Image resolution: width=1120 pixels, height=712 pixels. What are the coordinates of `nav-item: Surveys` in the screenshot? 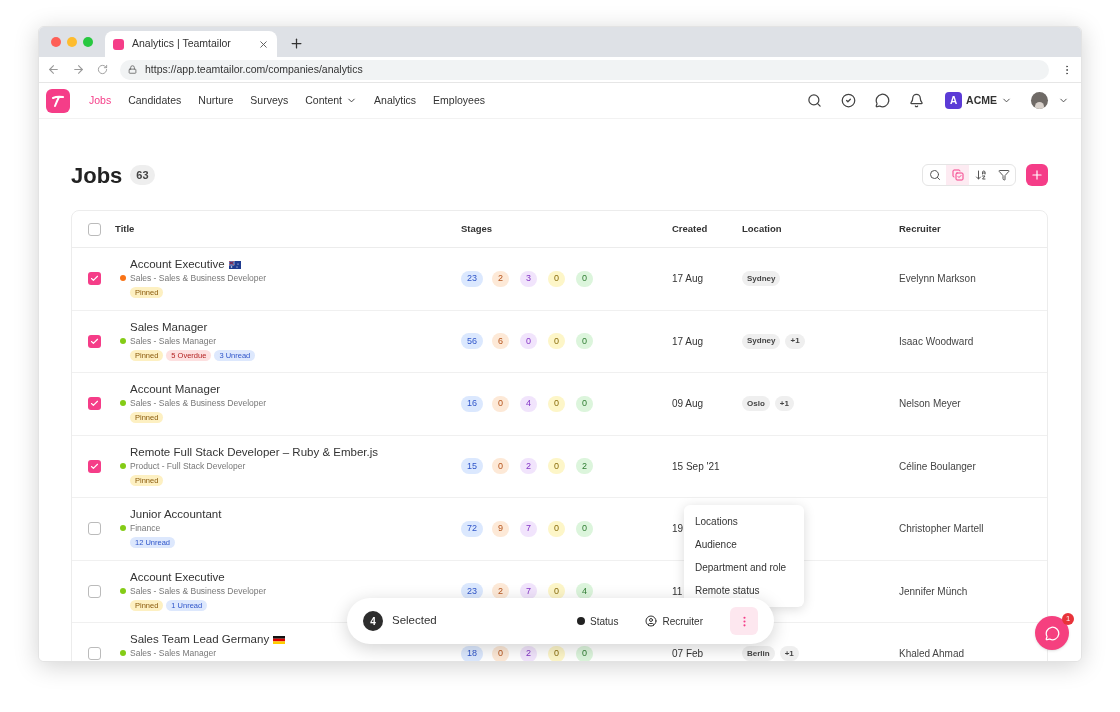 It's located at (269, 100).